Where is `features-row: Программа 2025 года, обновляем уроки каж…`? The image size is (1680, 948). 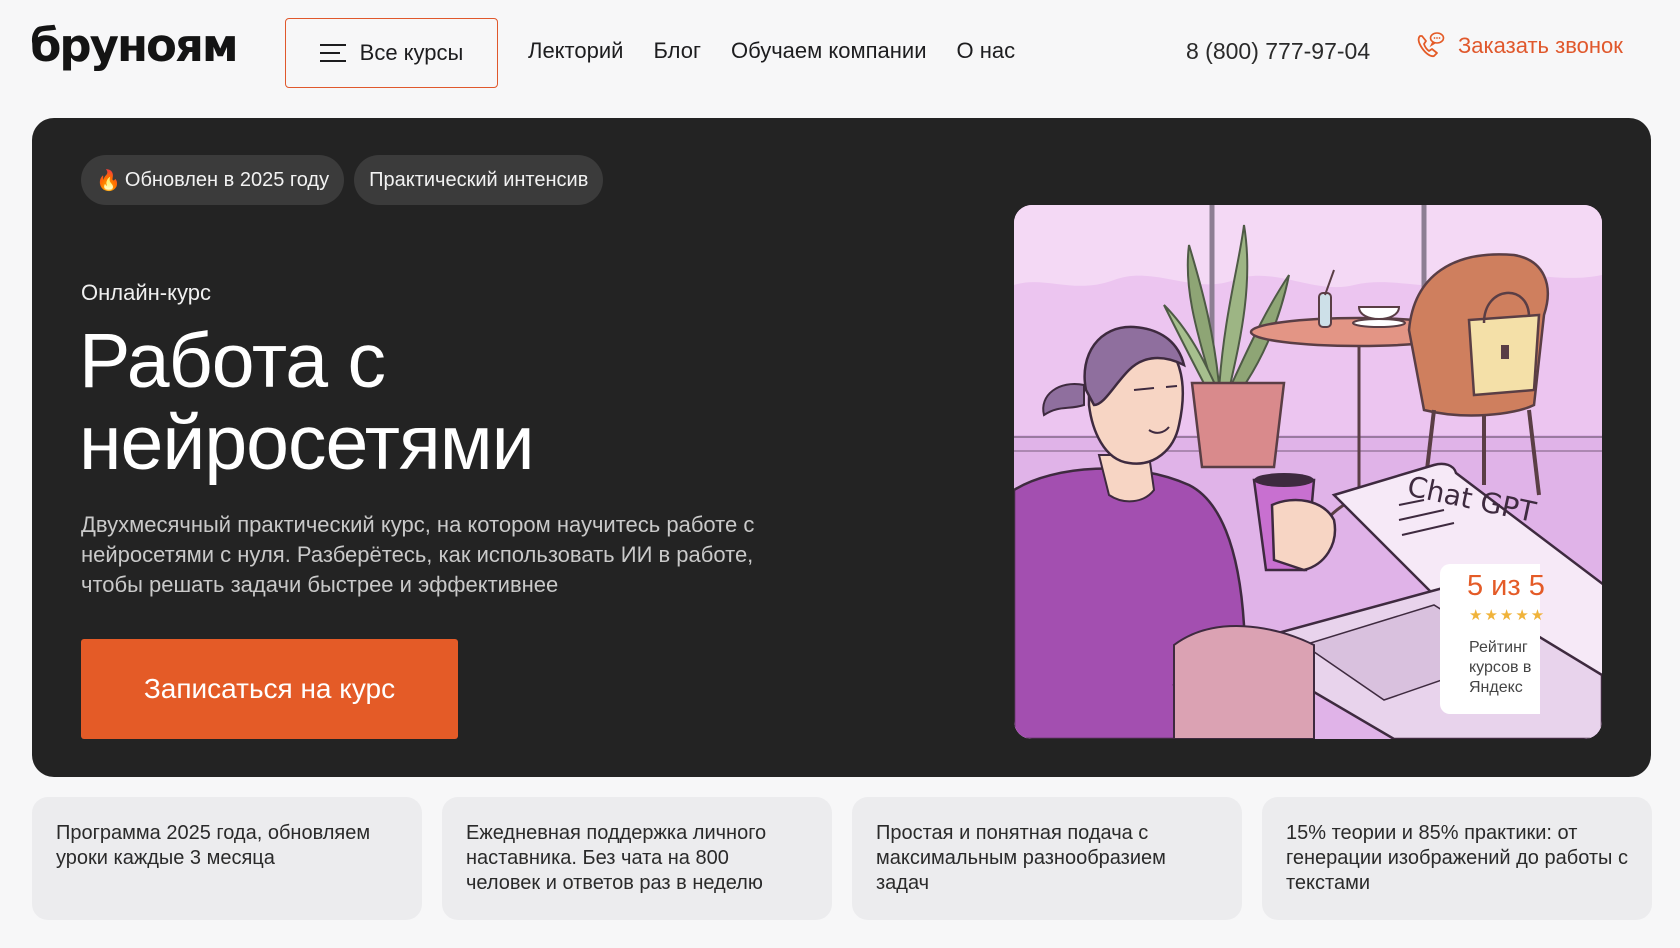 features-row: Программа 2025 года, обновляем уроки каж… is located at coordinates (842, 858).